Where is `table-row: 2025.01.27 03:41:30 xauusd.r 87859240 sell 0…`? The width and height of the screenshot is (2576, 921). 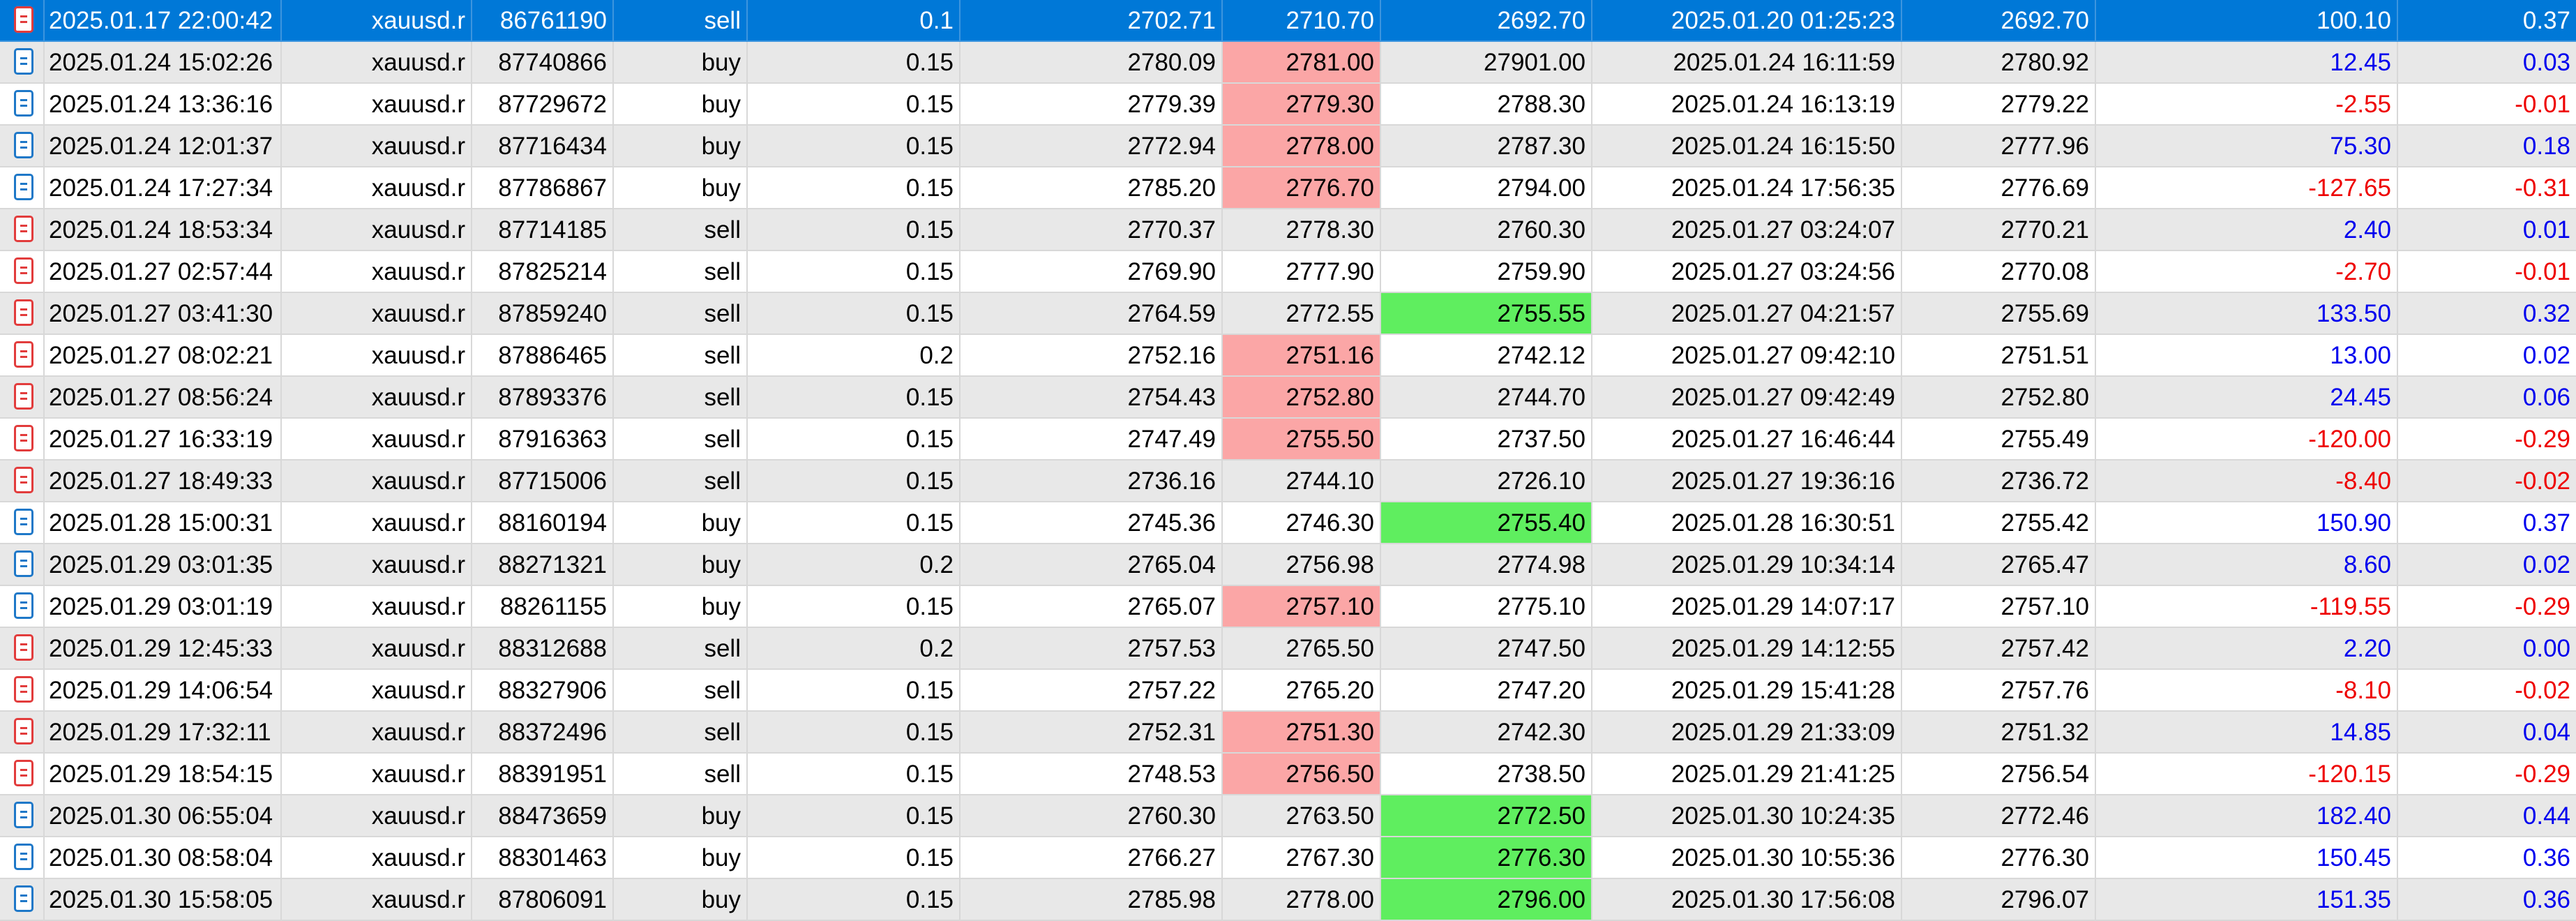 table-row: 2025.01.27 03:41:30 xauusd.r 87859240 sell 0… is located at coordinates (1288, 314).